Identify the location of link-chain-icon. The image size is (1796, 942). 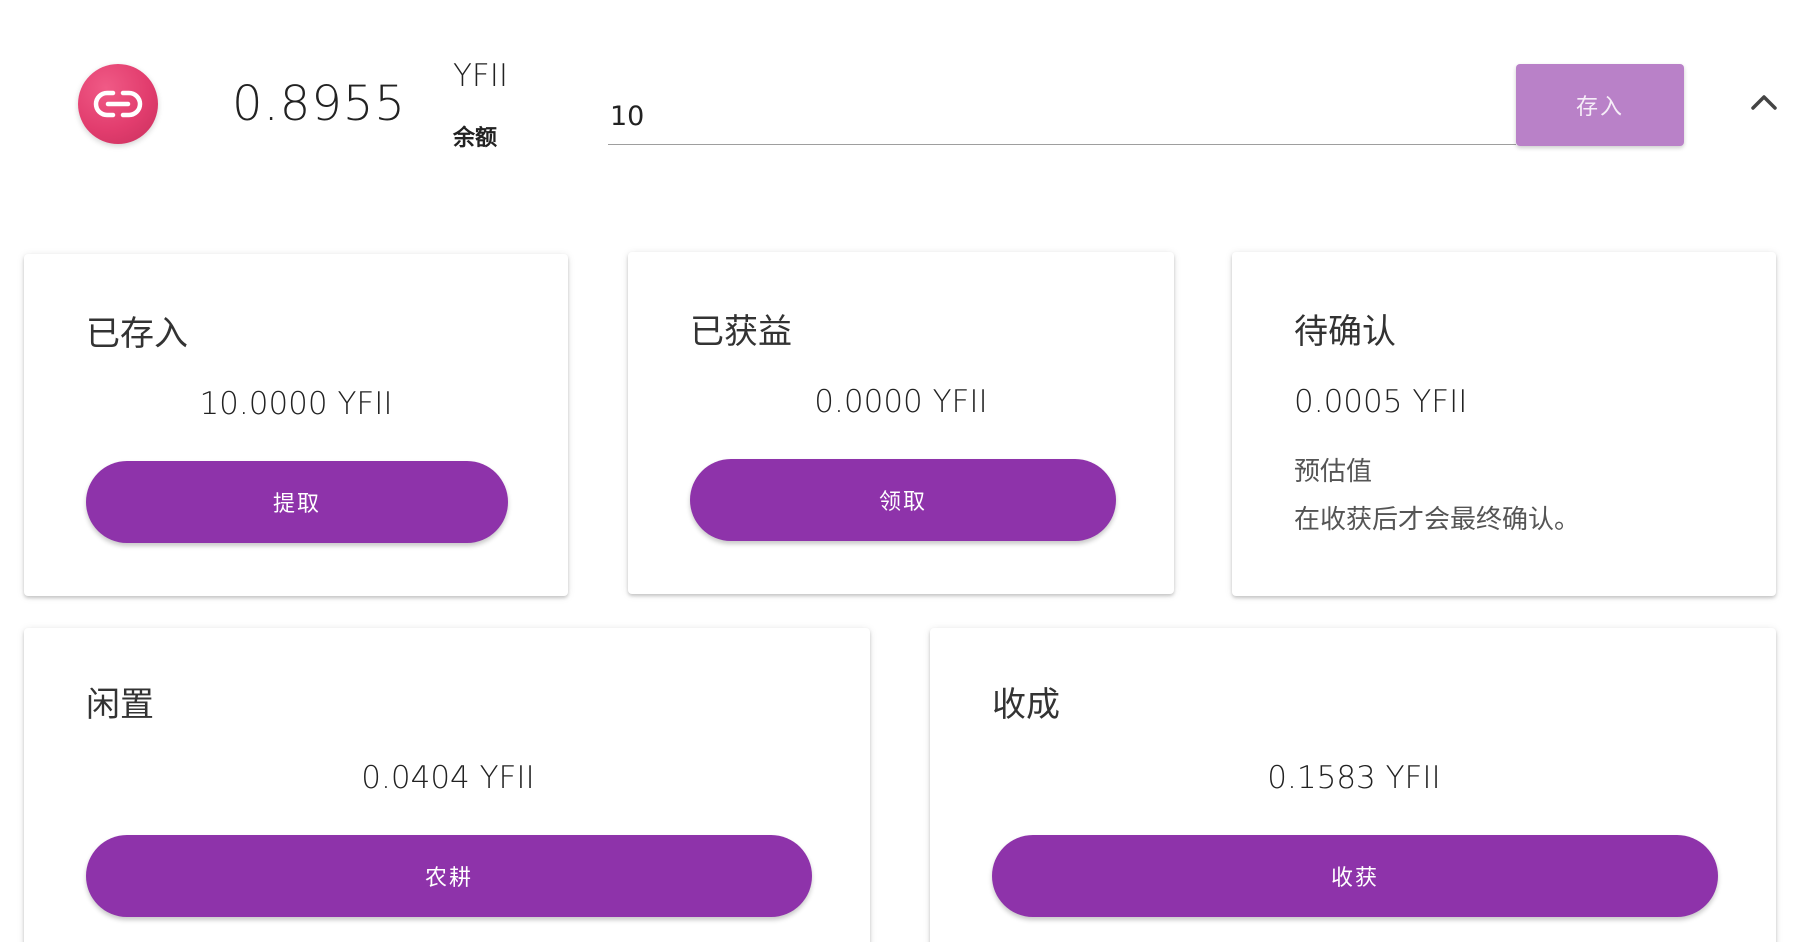
(118, 104).